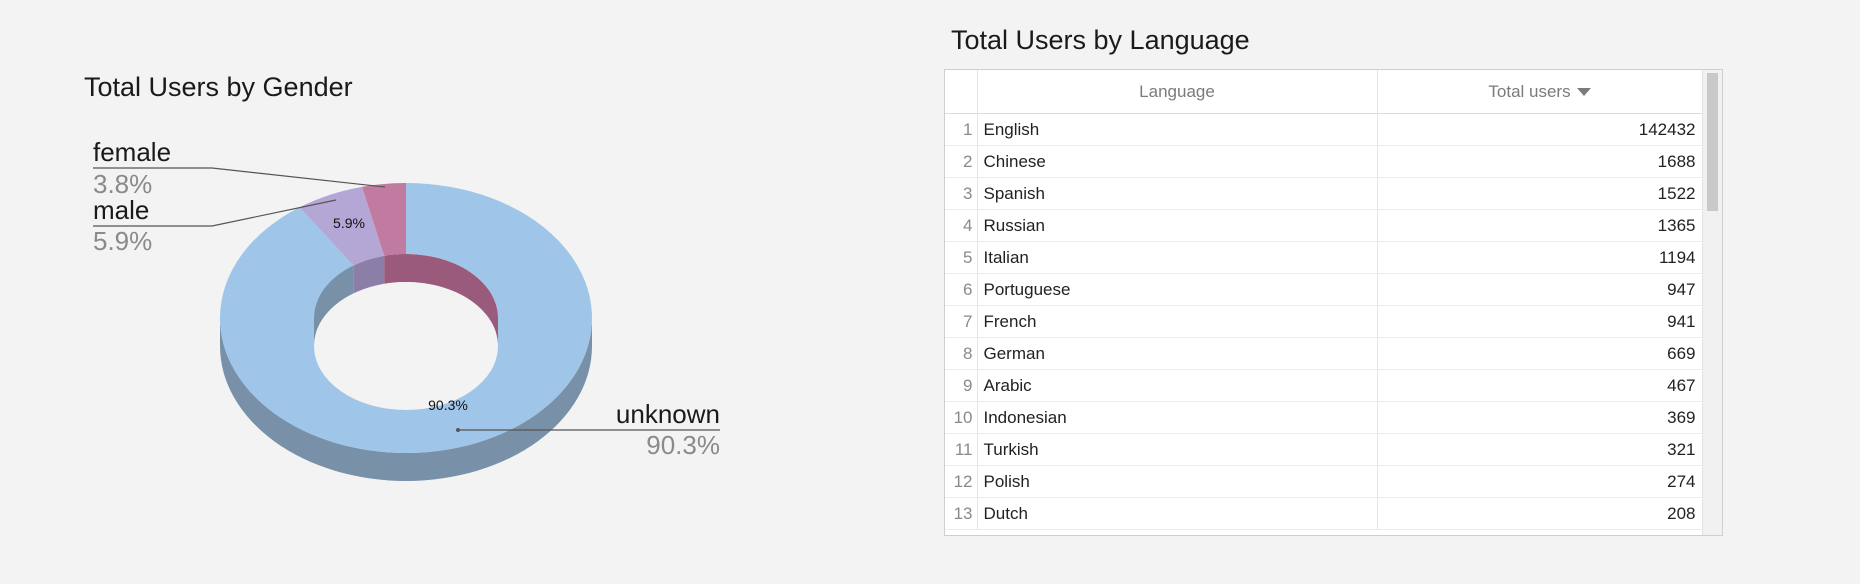 This screenshot has width=1860, height=584. Describe the element at coordinates (961, 321) in the screenshot. I see `row-index: 7` at that location.